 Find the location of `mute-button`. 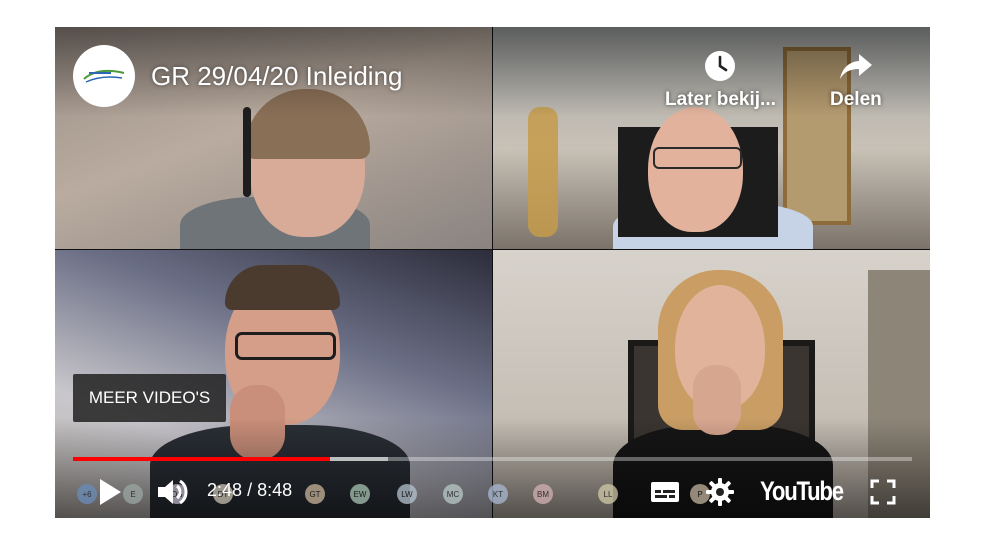

mute-button is located at coordinates (173, 492).